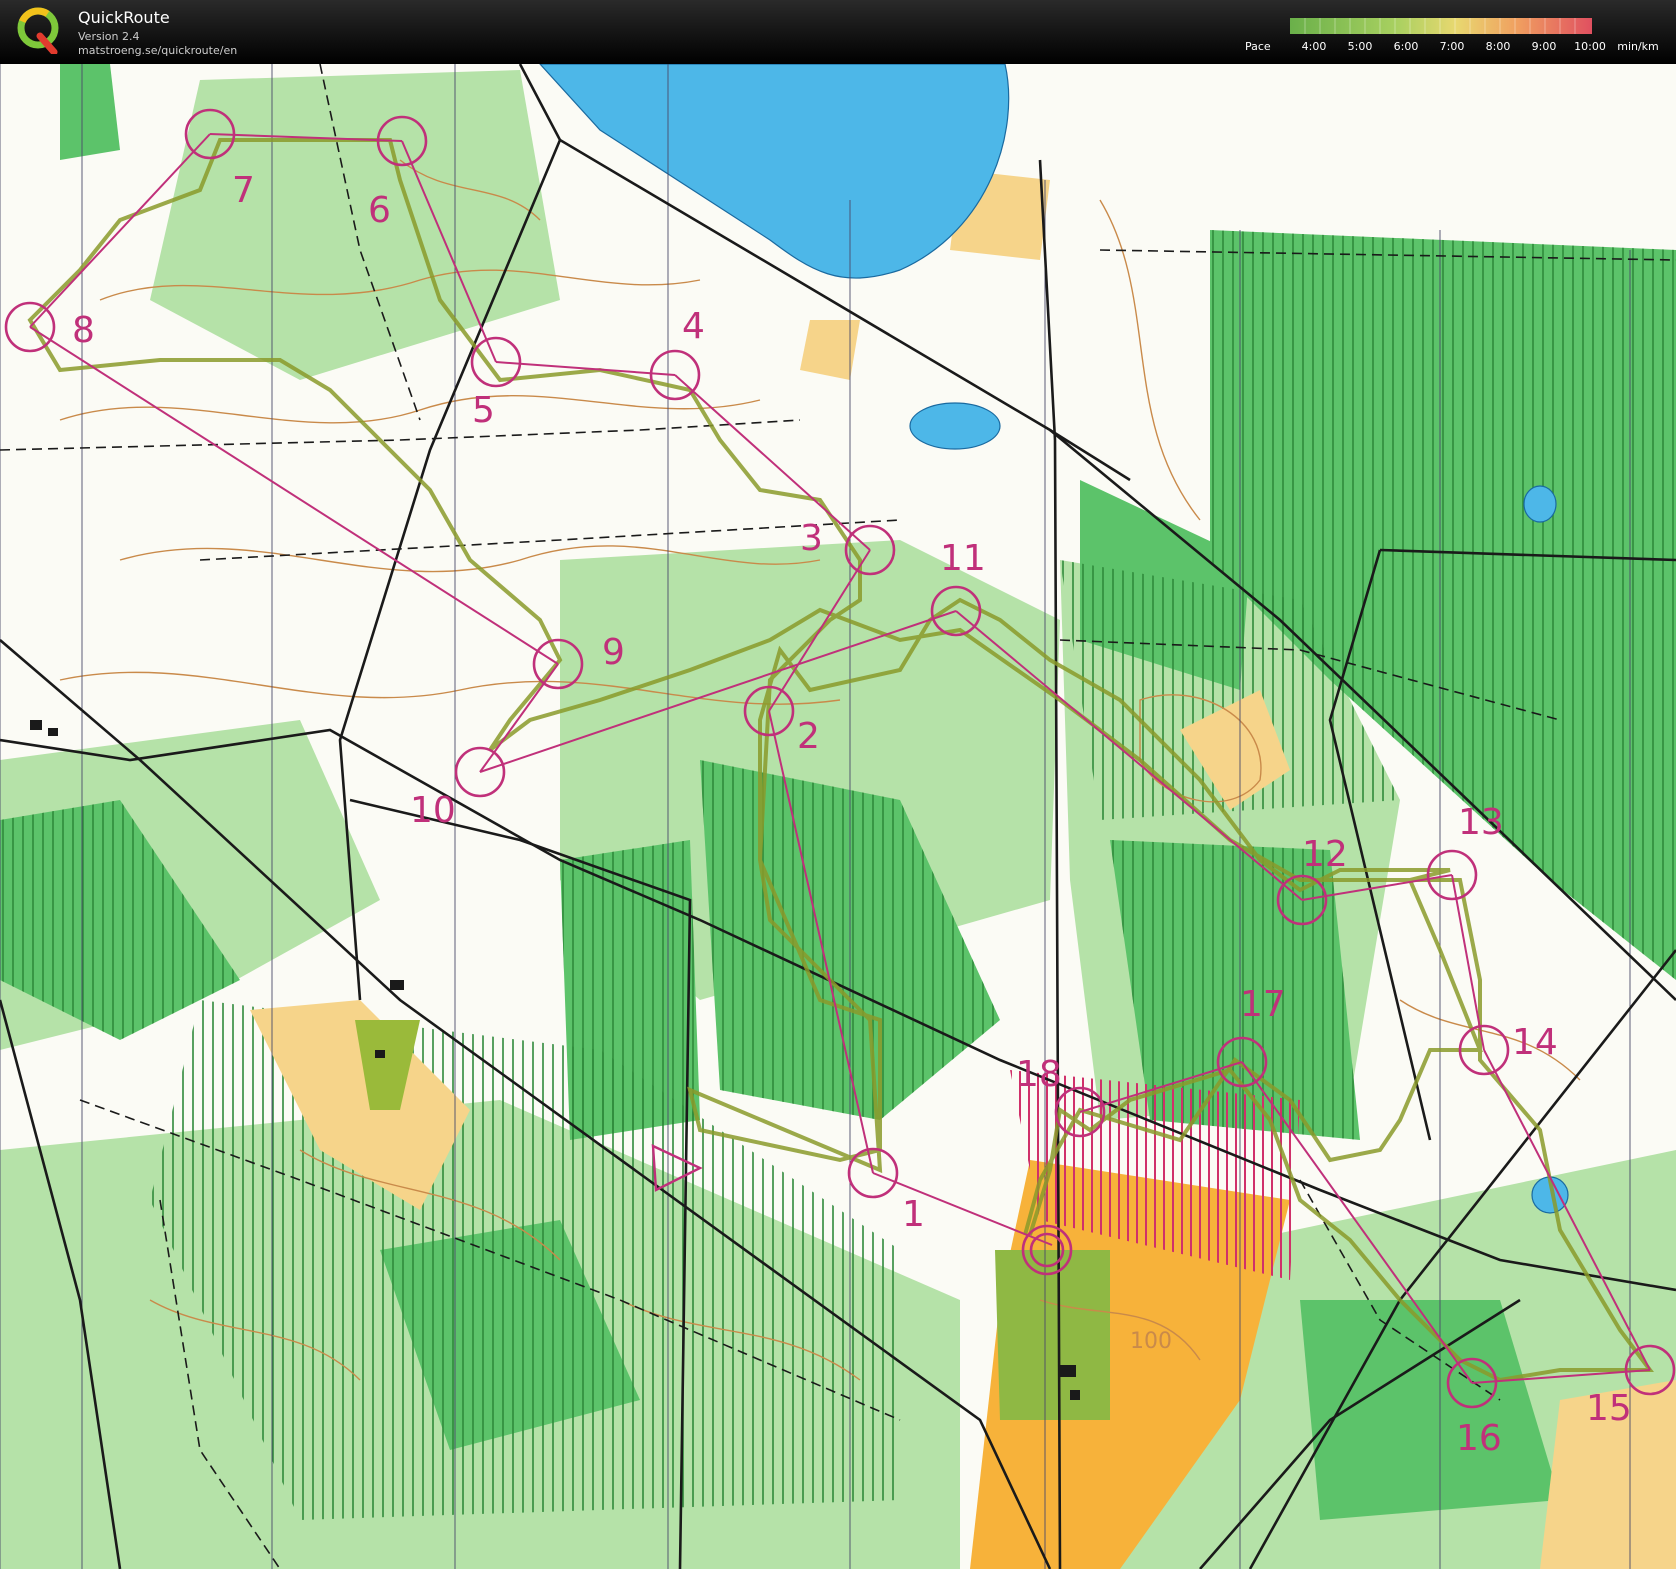 Image resolution: width=1676 pixels, height=1569 pixels. I want to click on control-number: 3, so click(811, 538).